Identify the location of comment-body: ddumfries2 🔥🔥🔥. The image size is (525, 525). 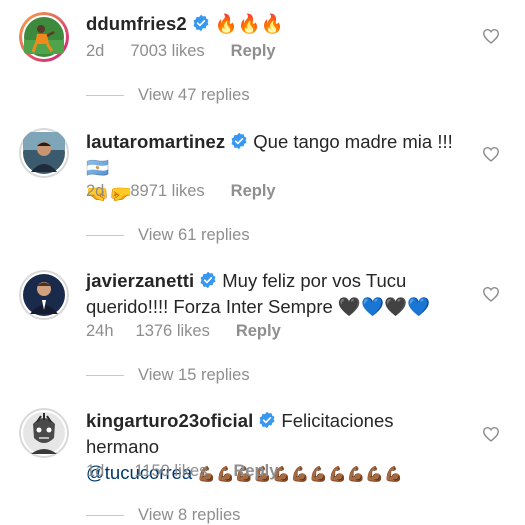
(275, 24).